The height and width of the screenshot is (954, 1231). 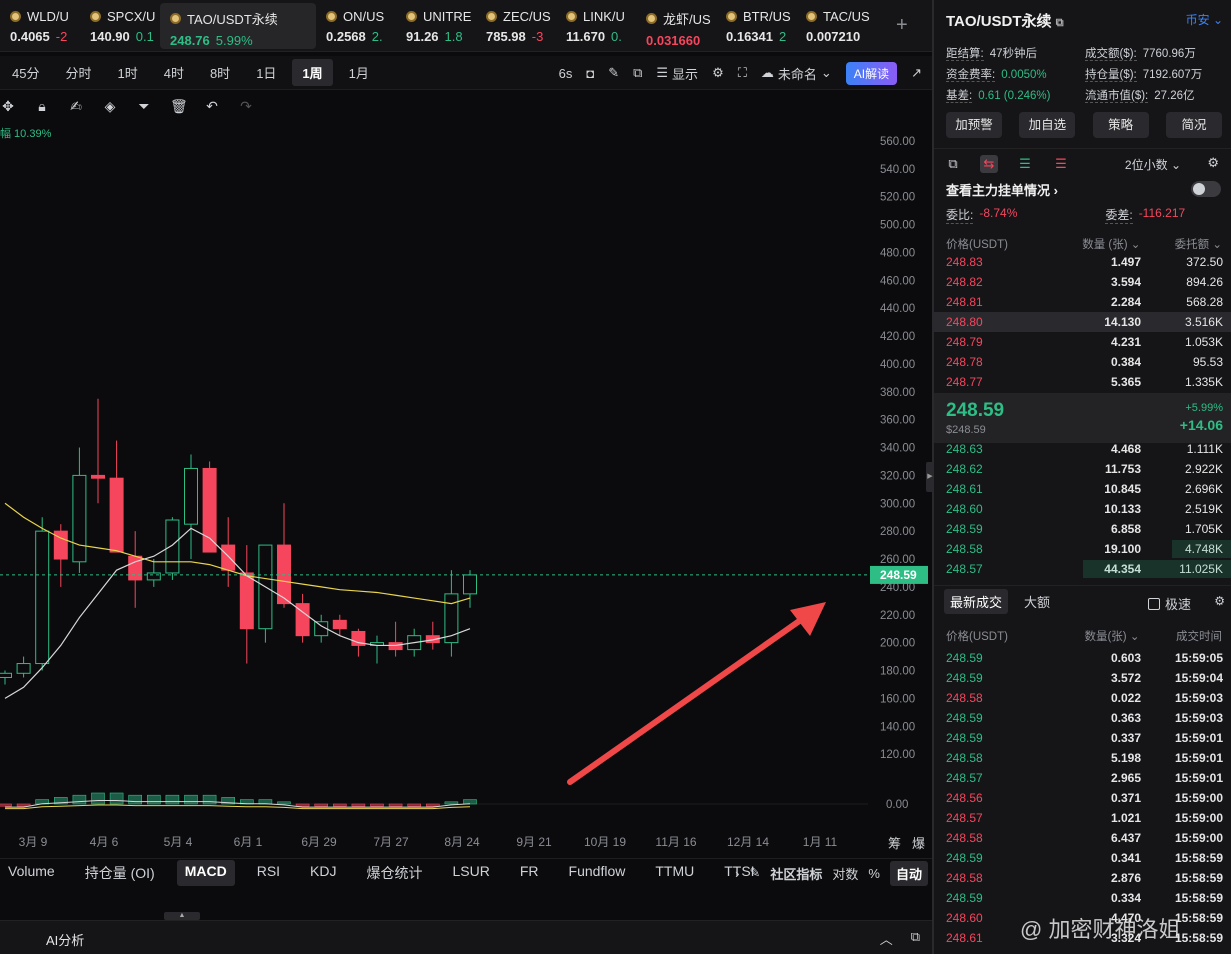 I want to click on panel-button: 策略, so click(x=1120, y=125).